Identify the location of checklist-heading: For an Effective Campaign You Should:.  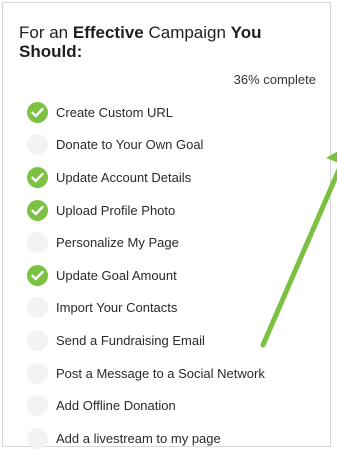
(164, 42).